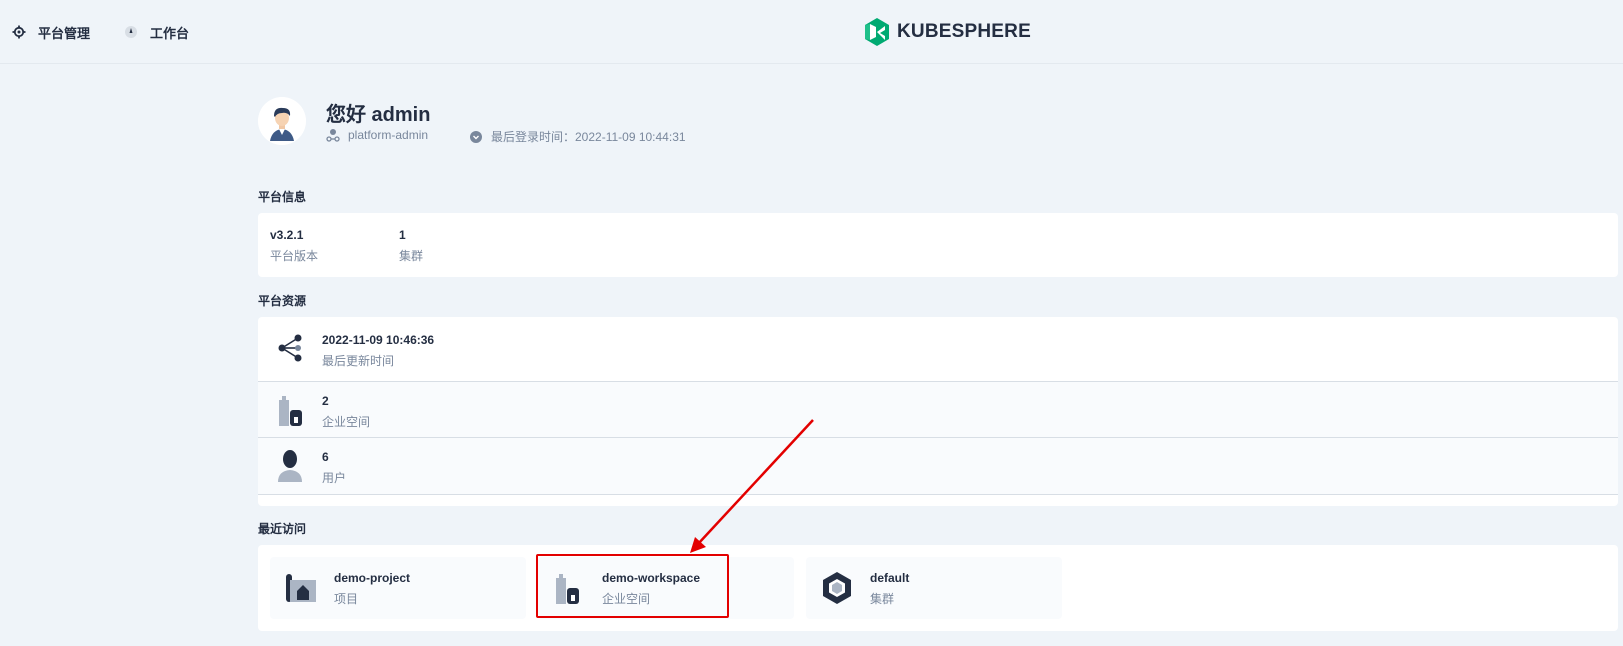  I want to click on nav-workbench: 工作台, so click(156, 32).